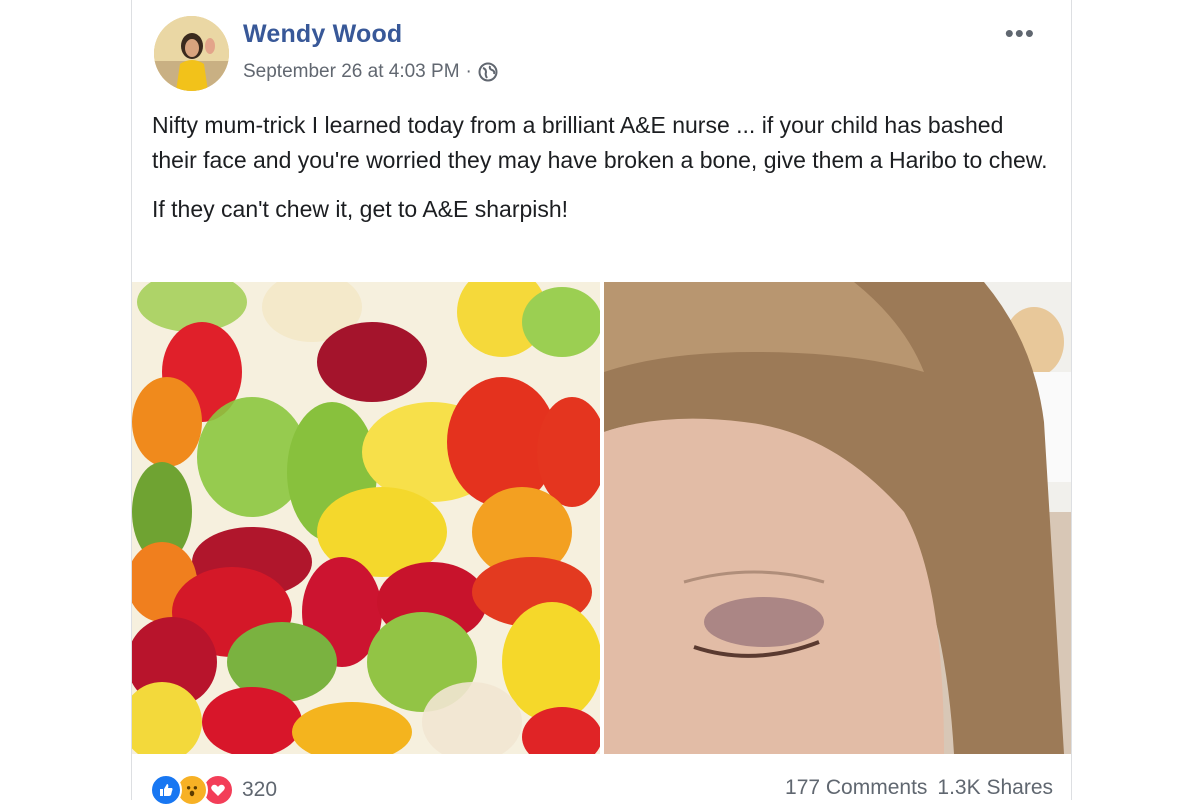  I want to click on engagement-counts: 177 Comments 1.3K Shares, so click(919, 788).